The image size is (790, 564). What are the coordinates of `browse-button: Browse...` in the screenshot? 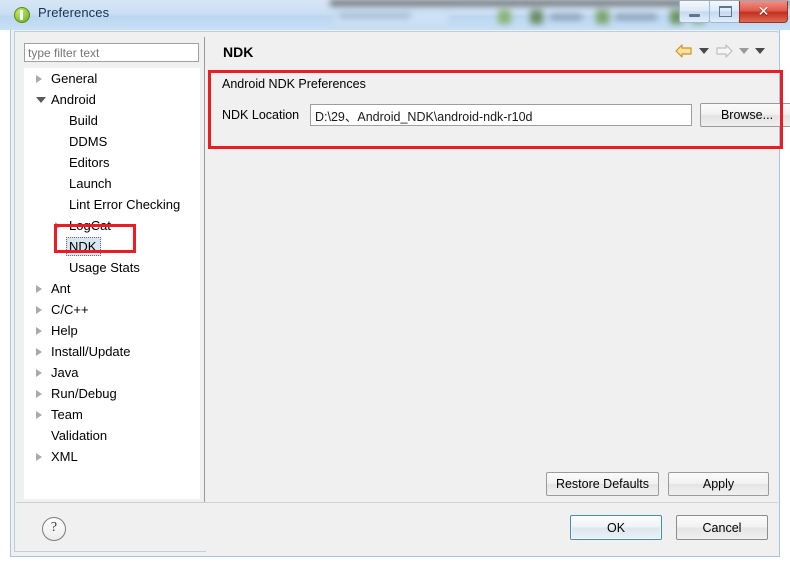 It's located at (745, 115).